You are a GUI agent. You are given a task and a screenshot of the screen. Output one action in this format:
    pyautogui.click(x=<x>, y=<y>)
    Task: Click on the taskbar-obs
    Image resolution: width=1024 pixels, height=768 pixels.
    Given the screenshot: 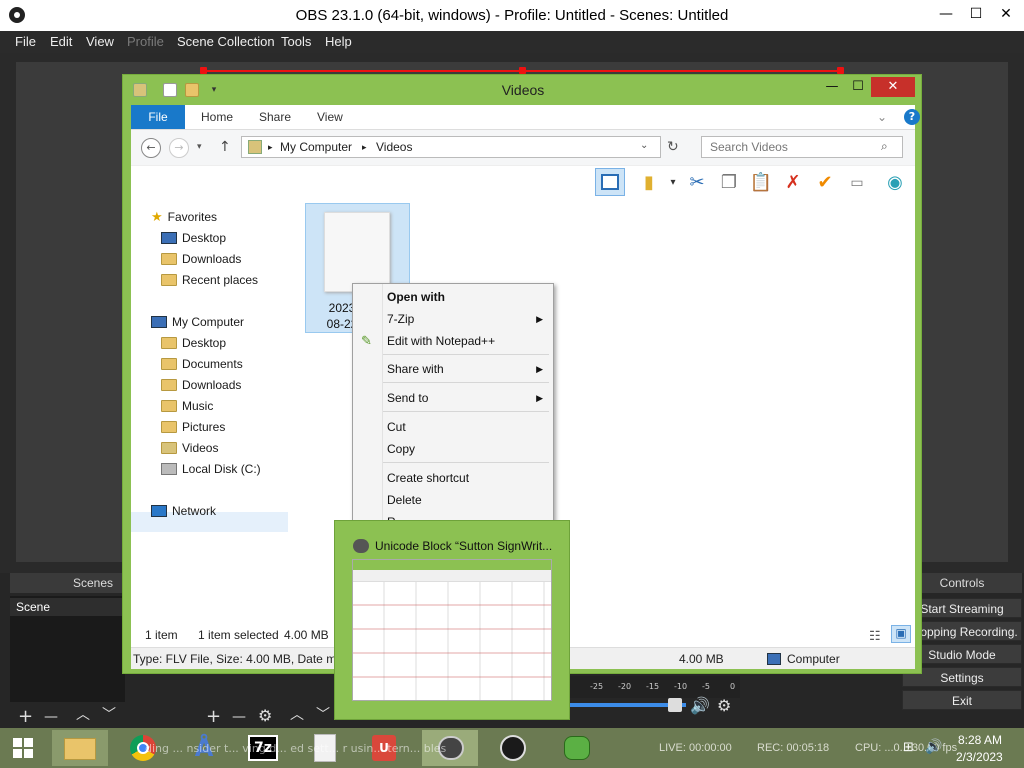 What is the action you would take?
    pyautogui.click(x=514, y=748)
    